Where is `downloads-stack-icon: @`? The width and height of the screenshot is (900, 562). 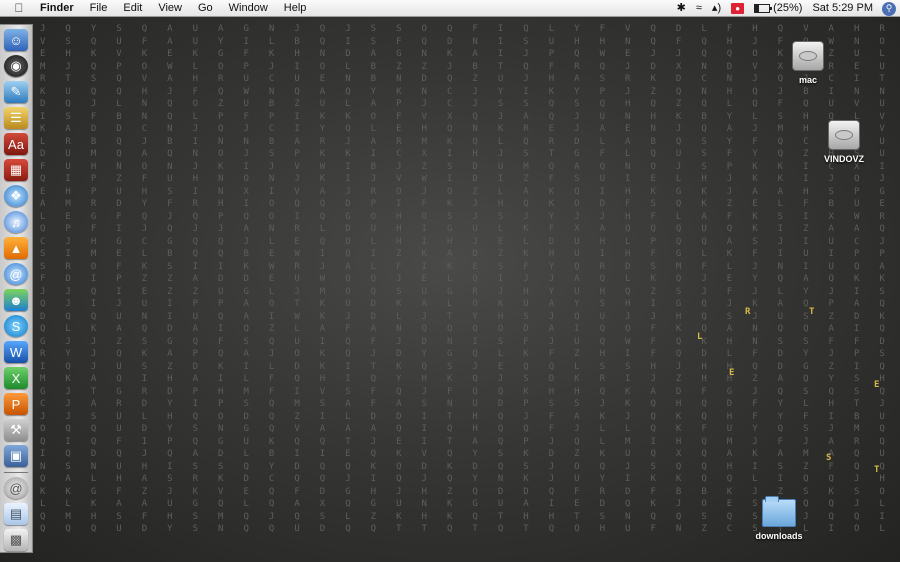
downloads-stack-icon: @ is located at coordinates (16, 488).